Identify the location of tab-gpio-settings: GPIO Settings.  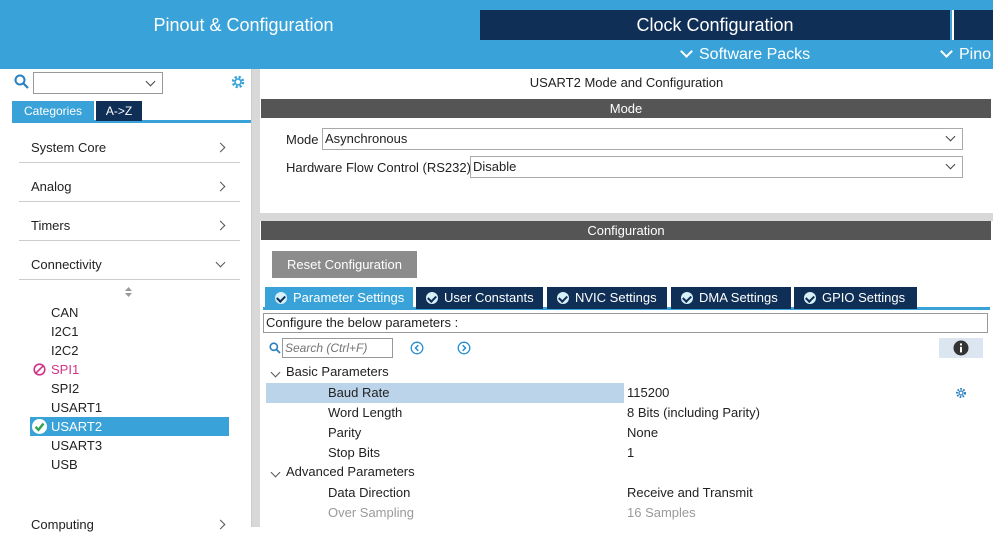
(855, 298).